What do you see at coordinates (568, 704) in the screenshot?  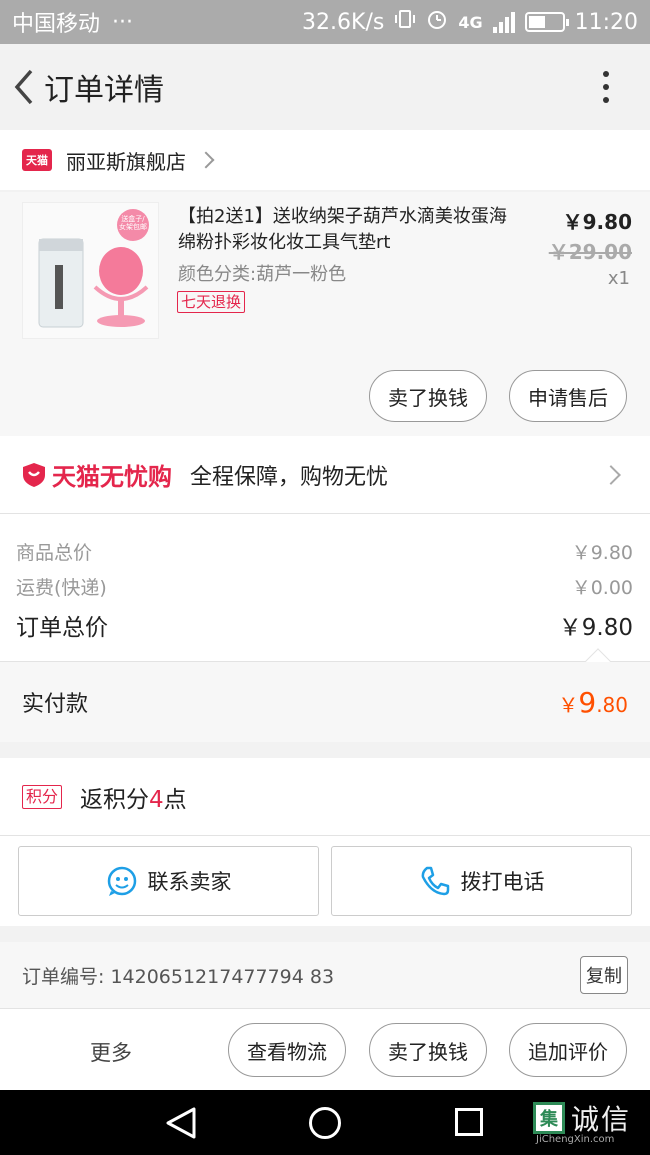 I see `paid-currency: ￥` at bounding box center [568, 704].